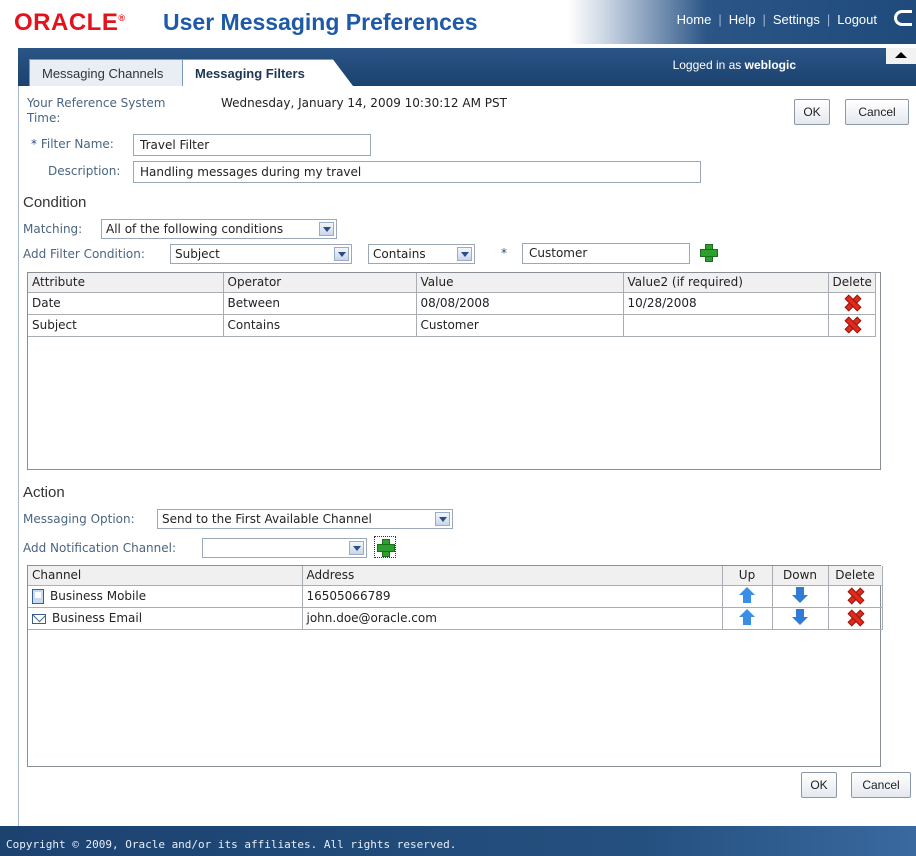  Describe the element at coordinates (520, 303) in the screenshot. I see `cell-value: 08/08/2008` at that location.